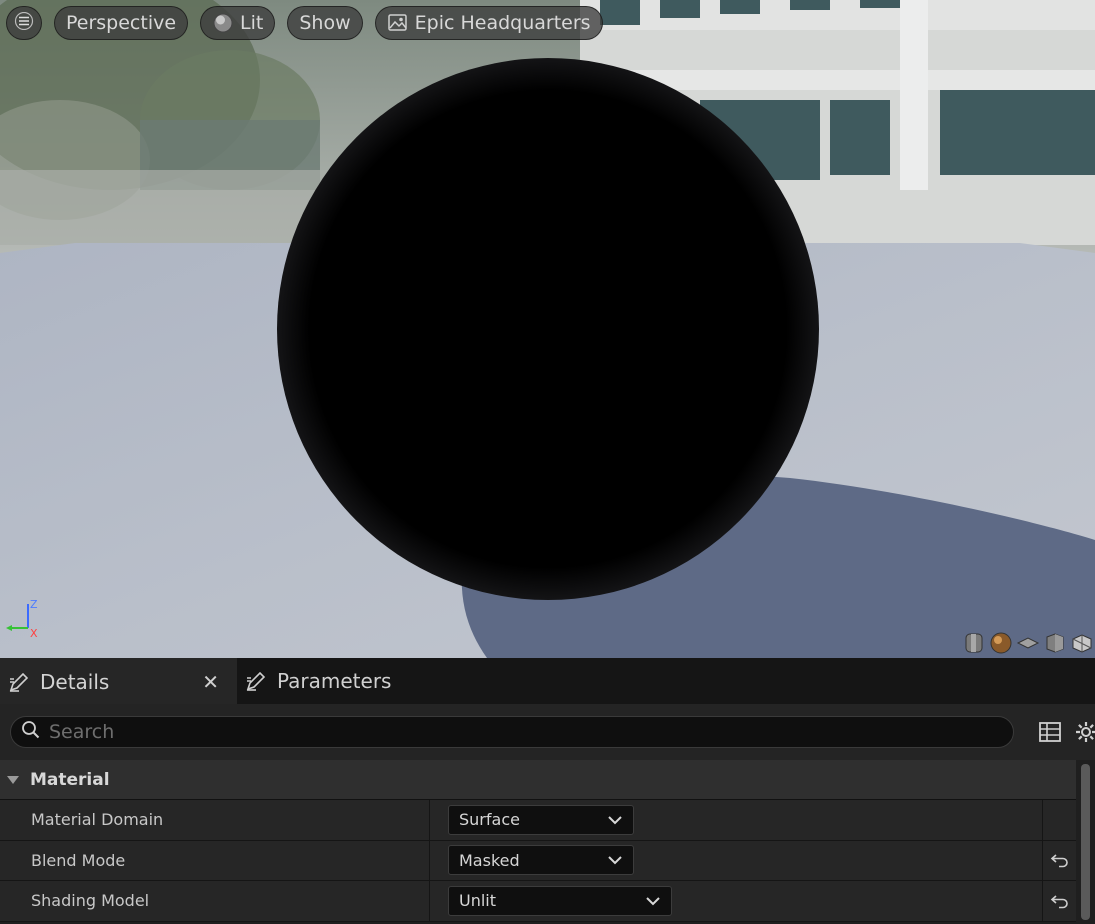 This screenshot has width=1095, height=924. I want to click on property-row-blend-mode: Blend Mode Masked, so click(538, 860).